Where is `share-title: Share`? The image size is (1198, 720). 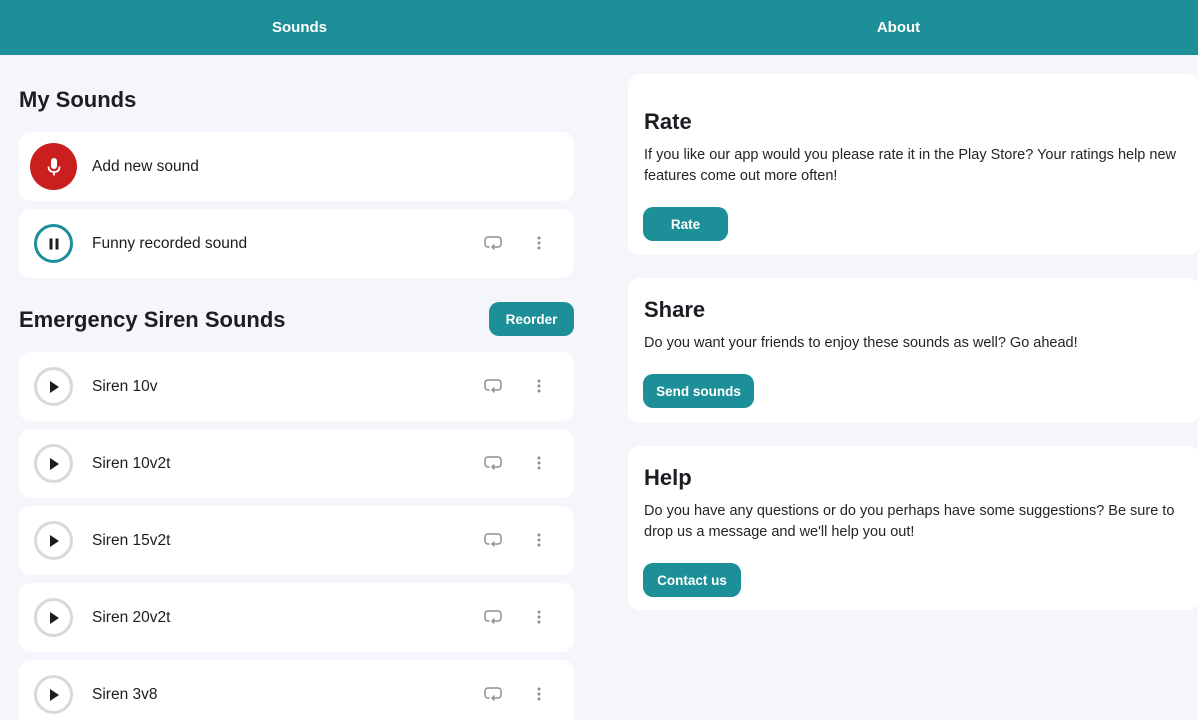 share-title: Share is located at coordinates (675, 309).